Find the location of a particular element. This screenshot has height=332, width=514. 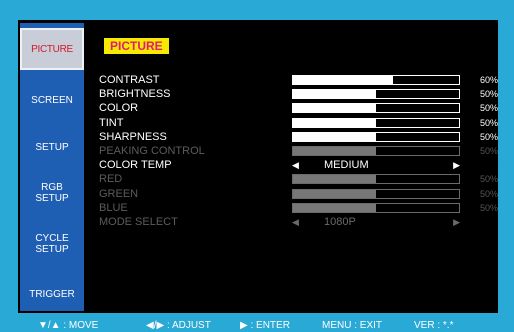

tab-picture: PICTURE is located at coordinates (52, 49).